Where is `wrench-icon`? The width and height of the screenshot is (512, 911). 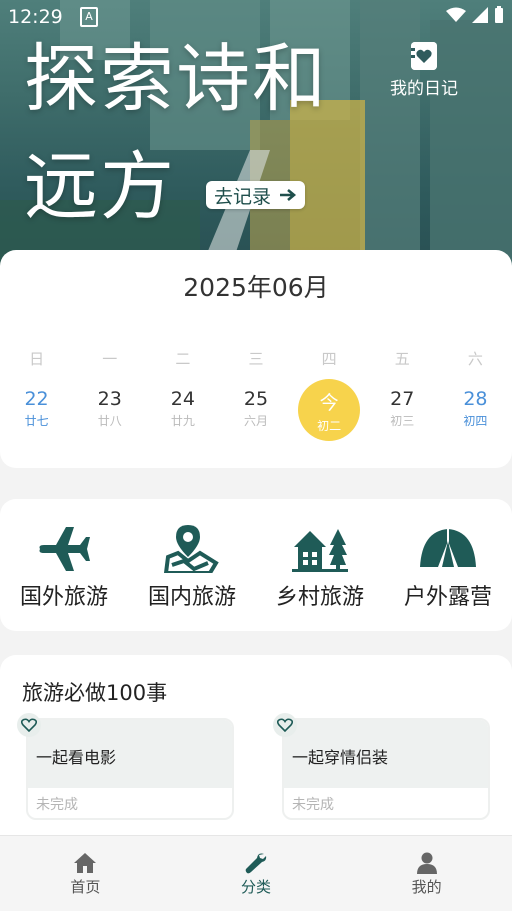
wrench-icon is located at coordinates (256, 863).